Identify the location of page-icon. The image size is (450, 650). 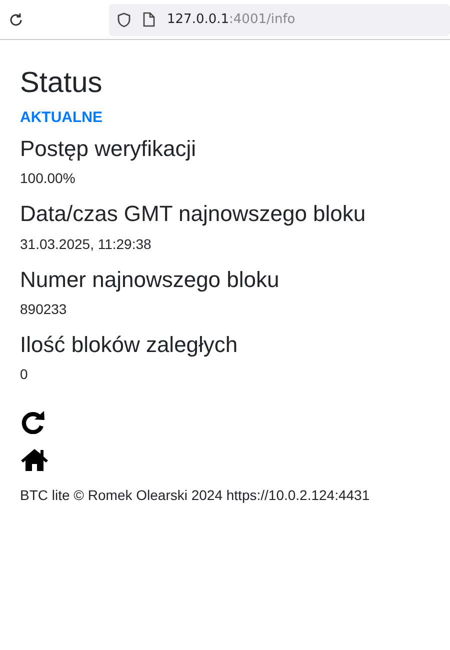
(149, 19).